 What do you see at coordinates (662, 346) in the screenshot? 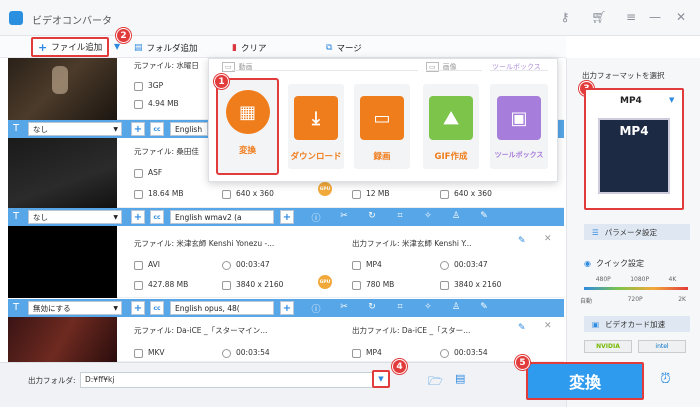
I see `intel-logo: intel` at bounding box center [662, 346].